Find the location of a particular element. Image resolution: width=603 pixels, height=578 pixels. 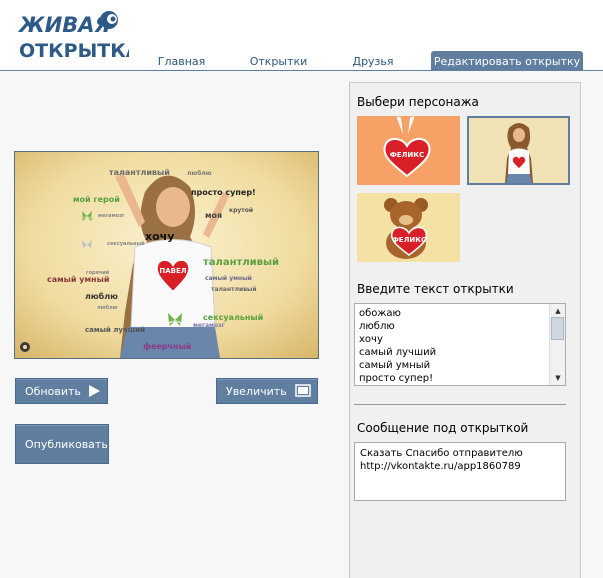

scroll-down-icon: ▼ is located at coordinates (558, 378).